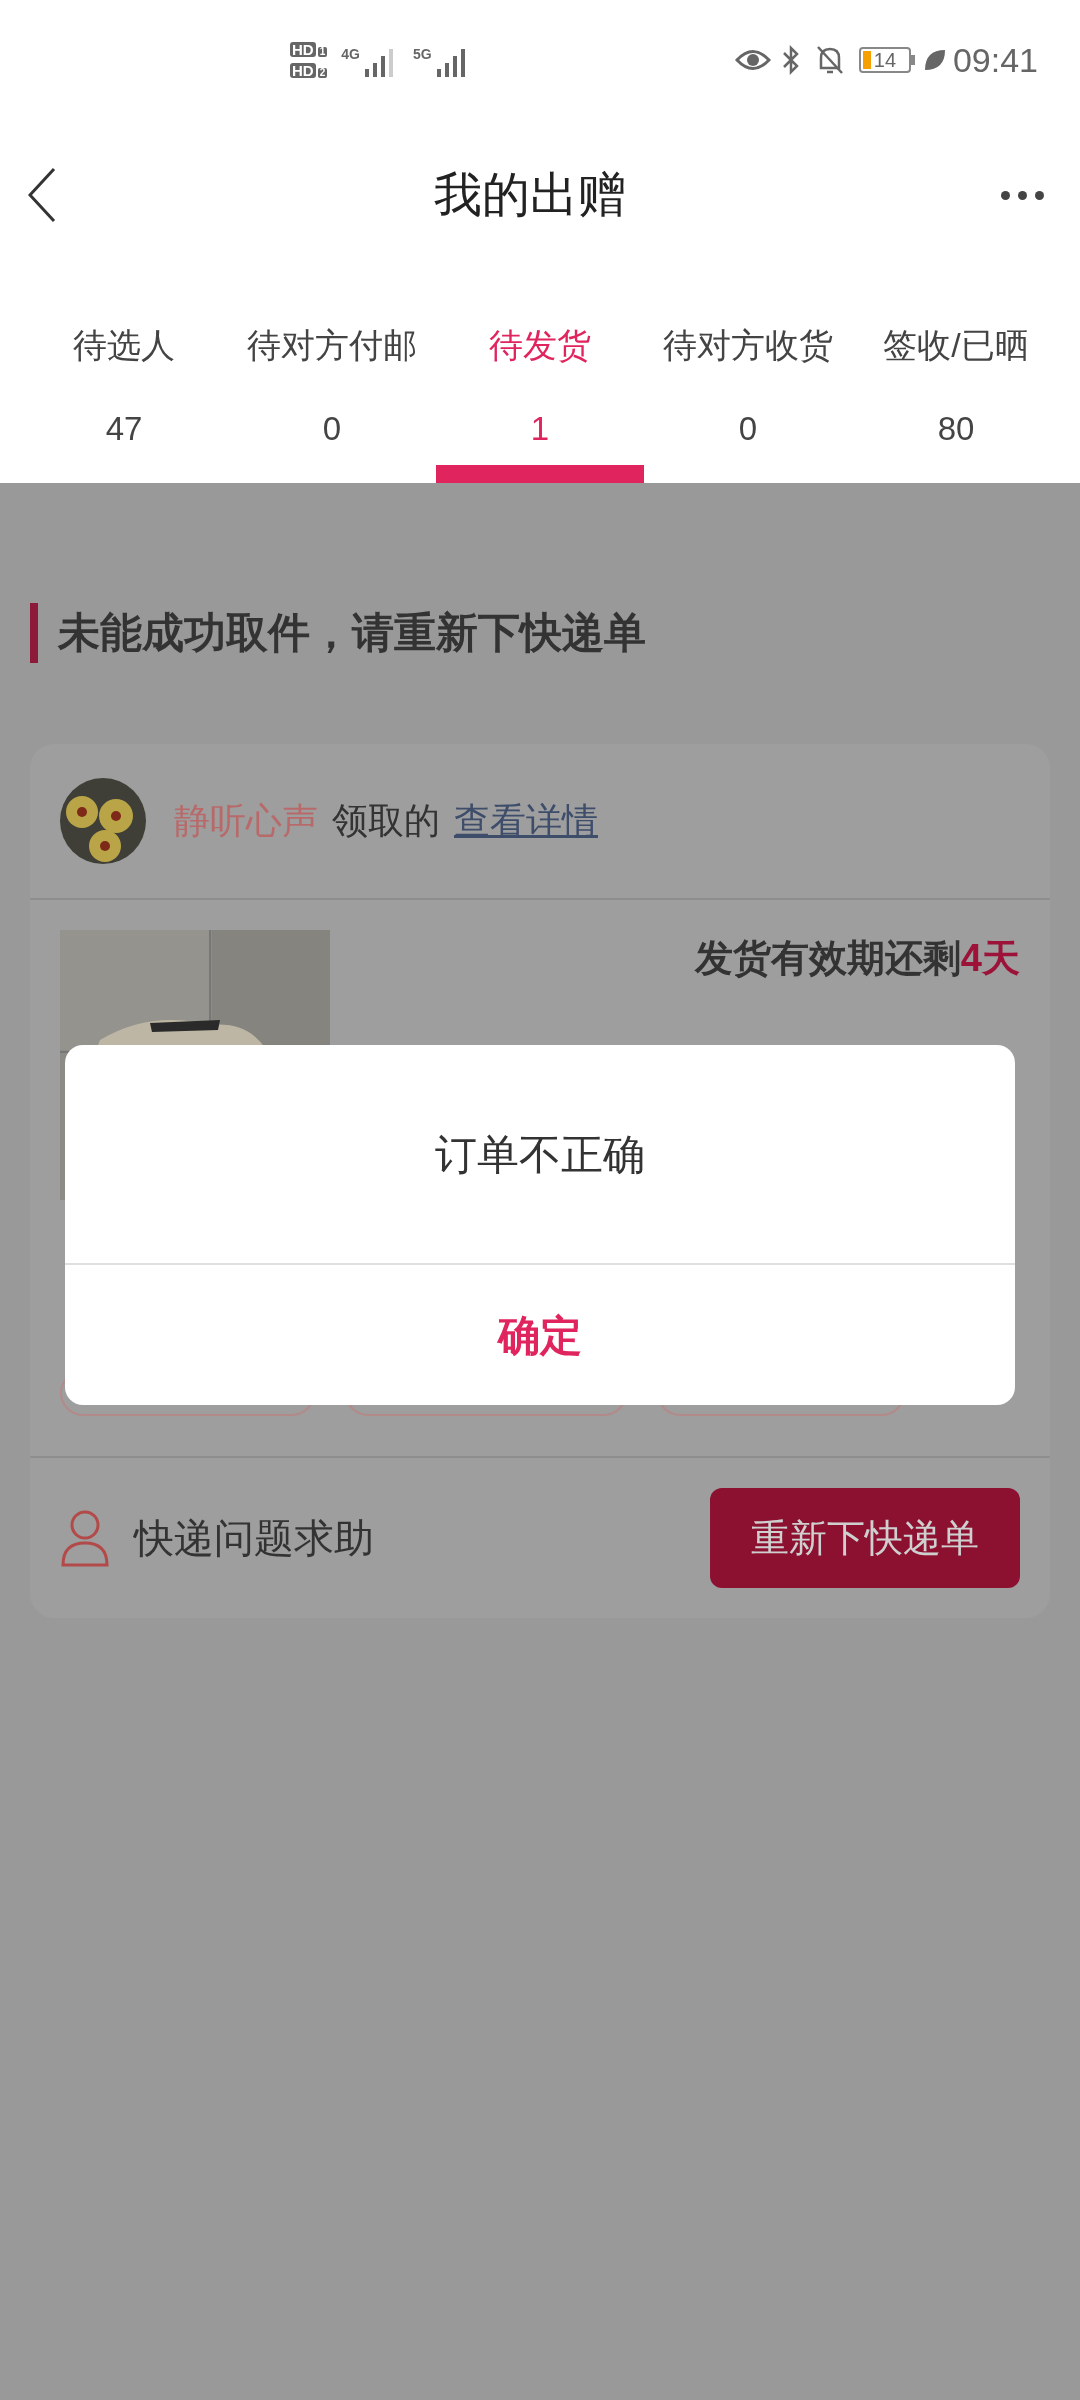  Describe the element at coordinates (124, 405) in the screenshot. I see `tab: 待选人 47` at that location.